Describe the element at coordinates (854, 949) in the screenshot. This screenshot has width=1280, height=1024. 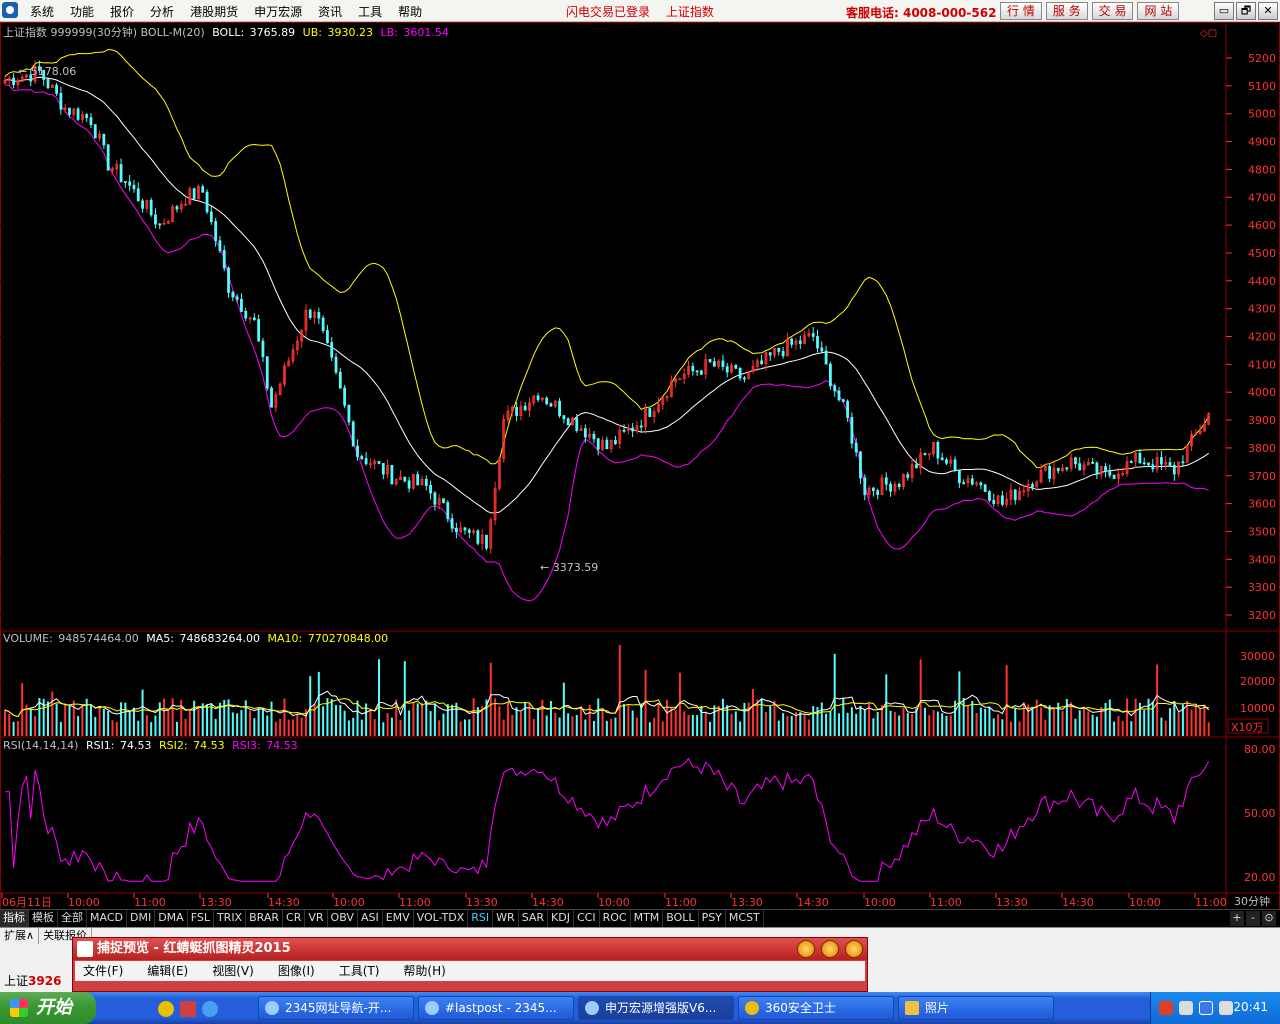
I see `capture-close-icon` at that location.